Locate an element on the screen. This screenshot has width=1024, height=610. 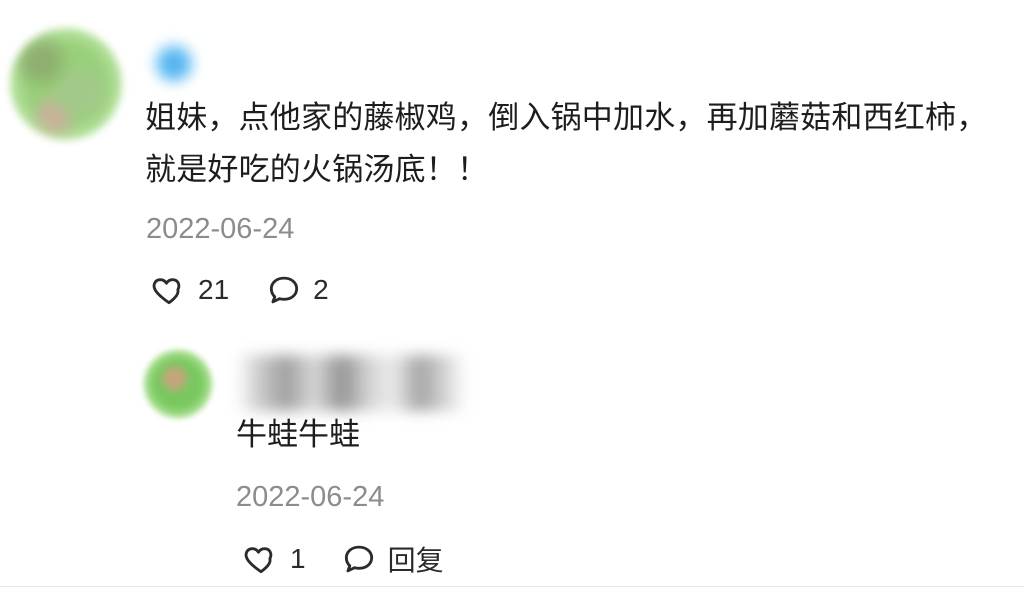
comment-text: 姐妹，点他家的藤椒鸡，倒入锅中加水，再加蘑菇和西红柿，就是好吃的火锅汤底！！ is located at coordinates (566, 144).